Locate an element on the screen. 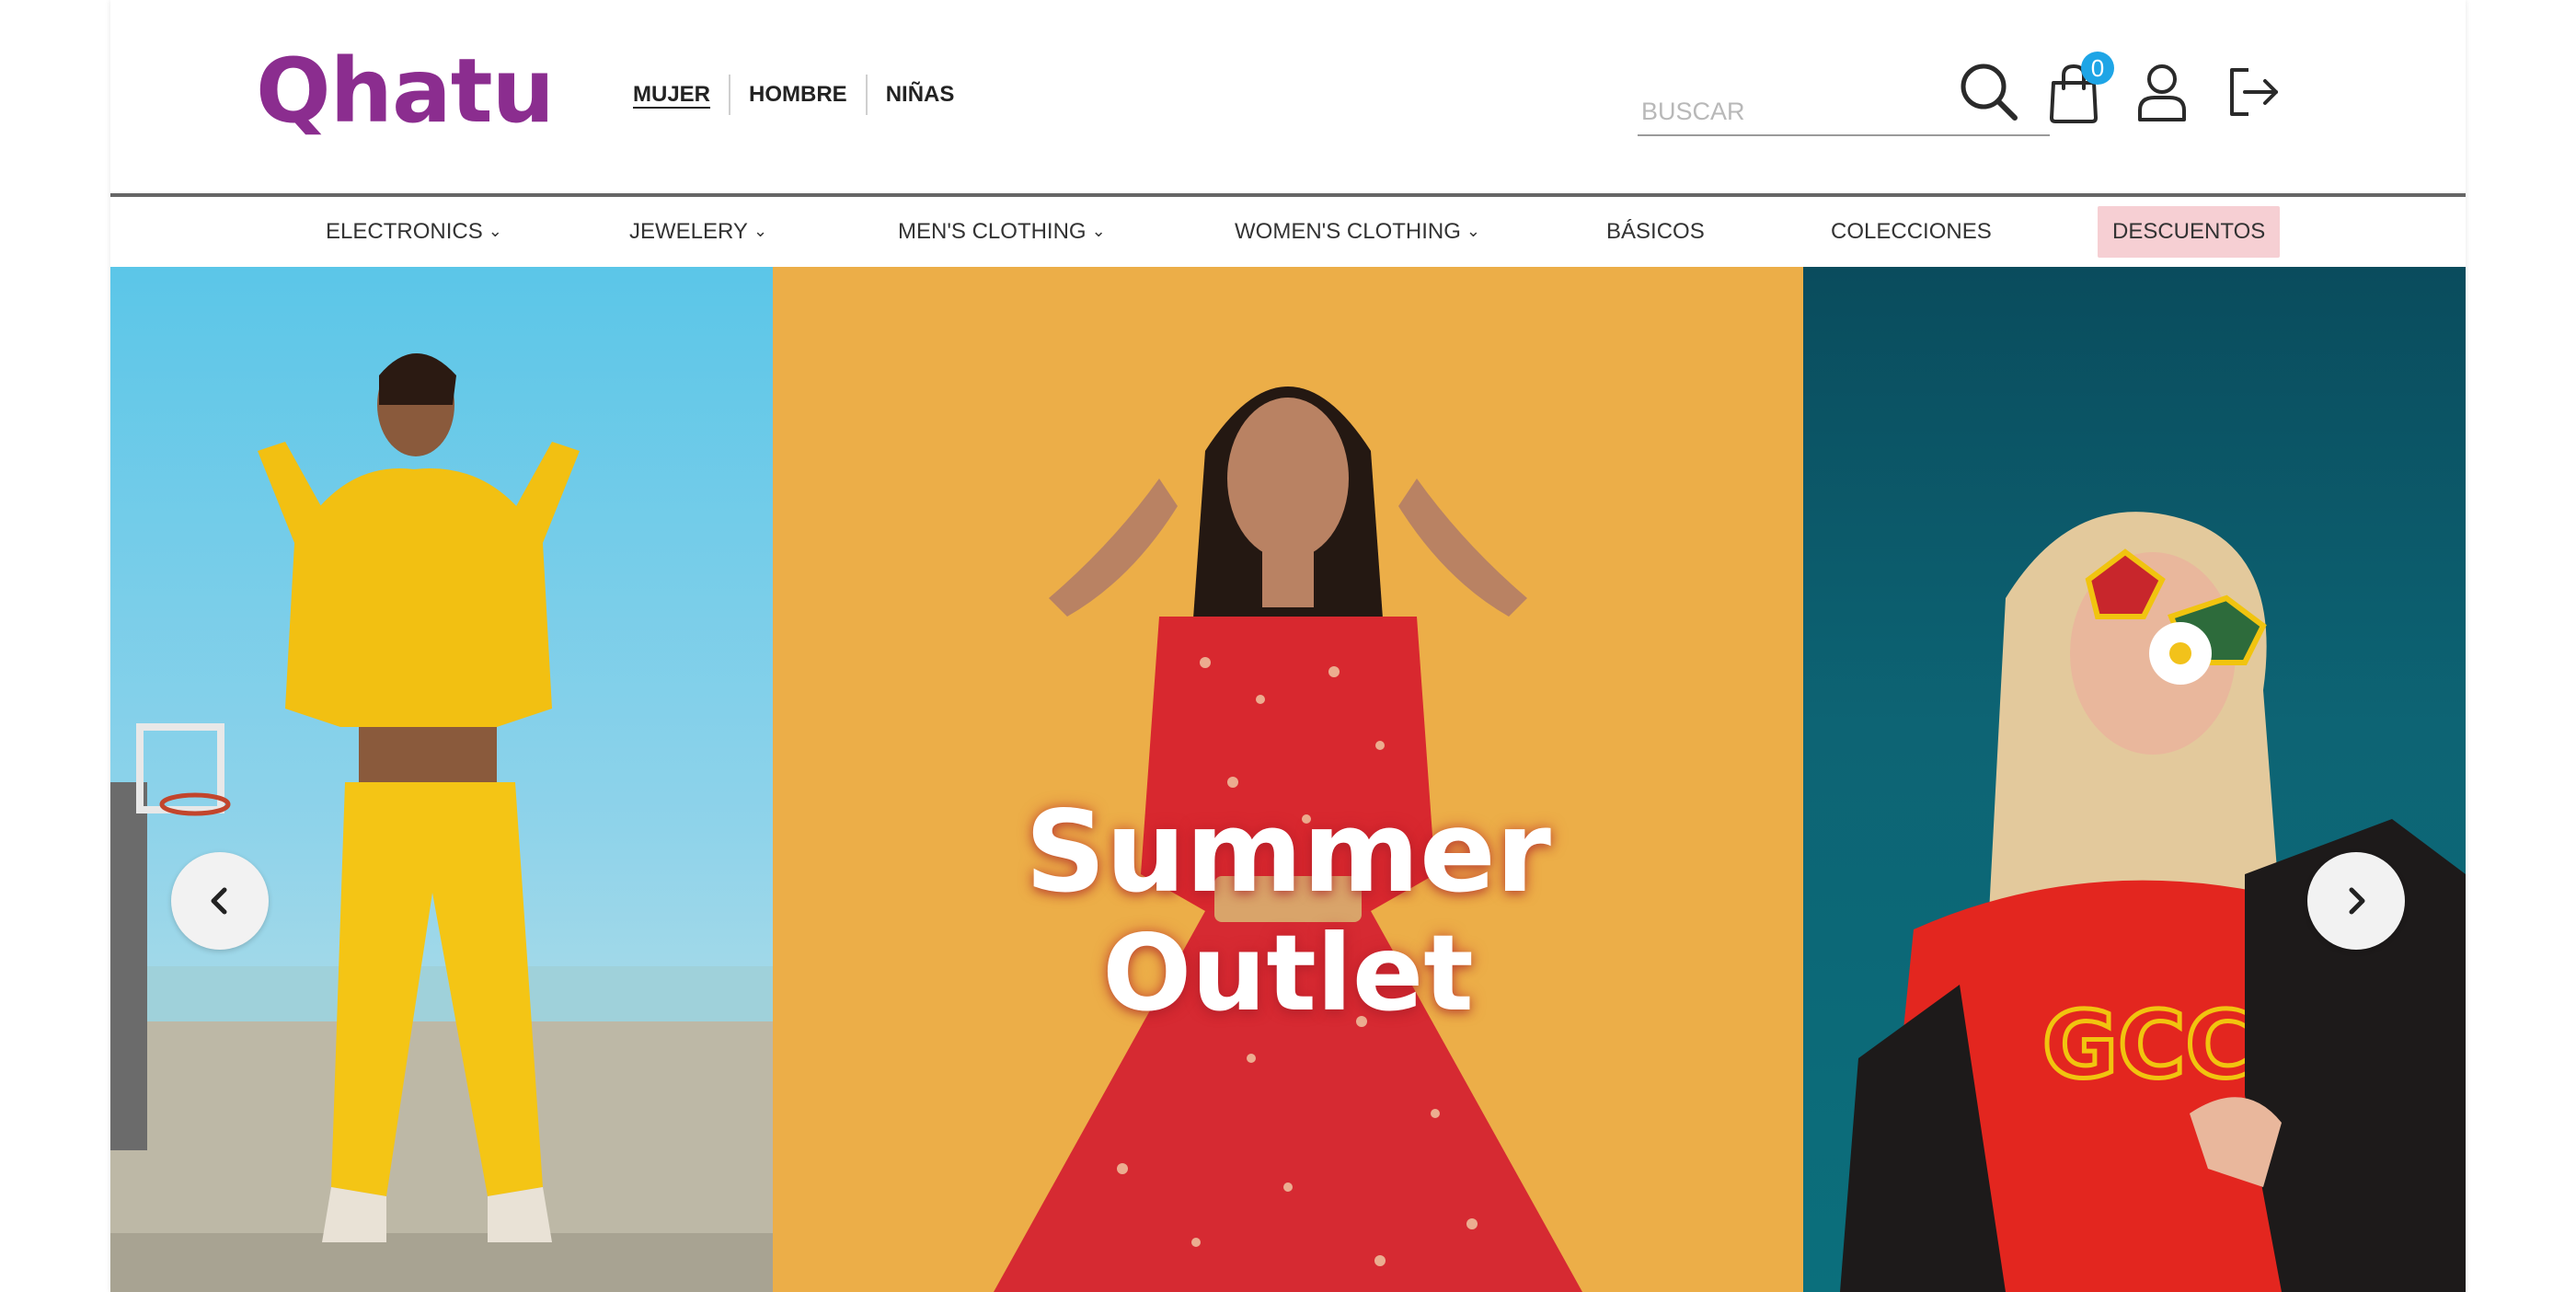 The height and width of the screenshot is (1292, 2576). site-header: Qhatu MUJER HOMBRE NIÑAS 0 is located at coordinates (1288, 97).